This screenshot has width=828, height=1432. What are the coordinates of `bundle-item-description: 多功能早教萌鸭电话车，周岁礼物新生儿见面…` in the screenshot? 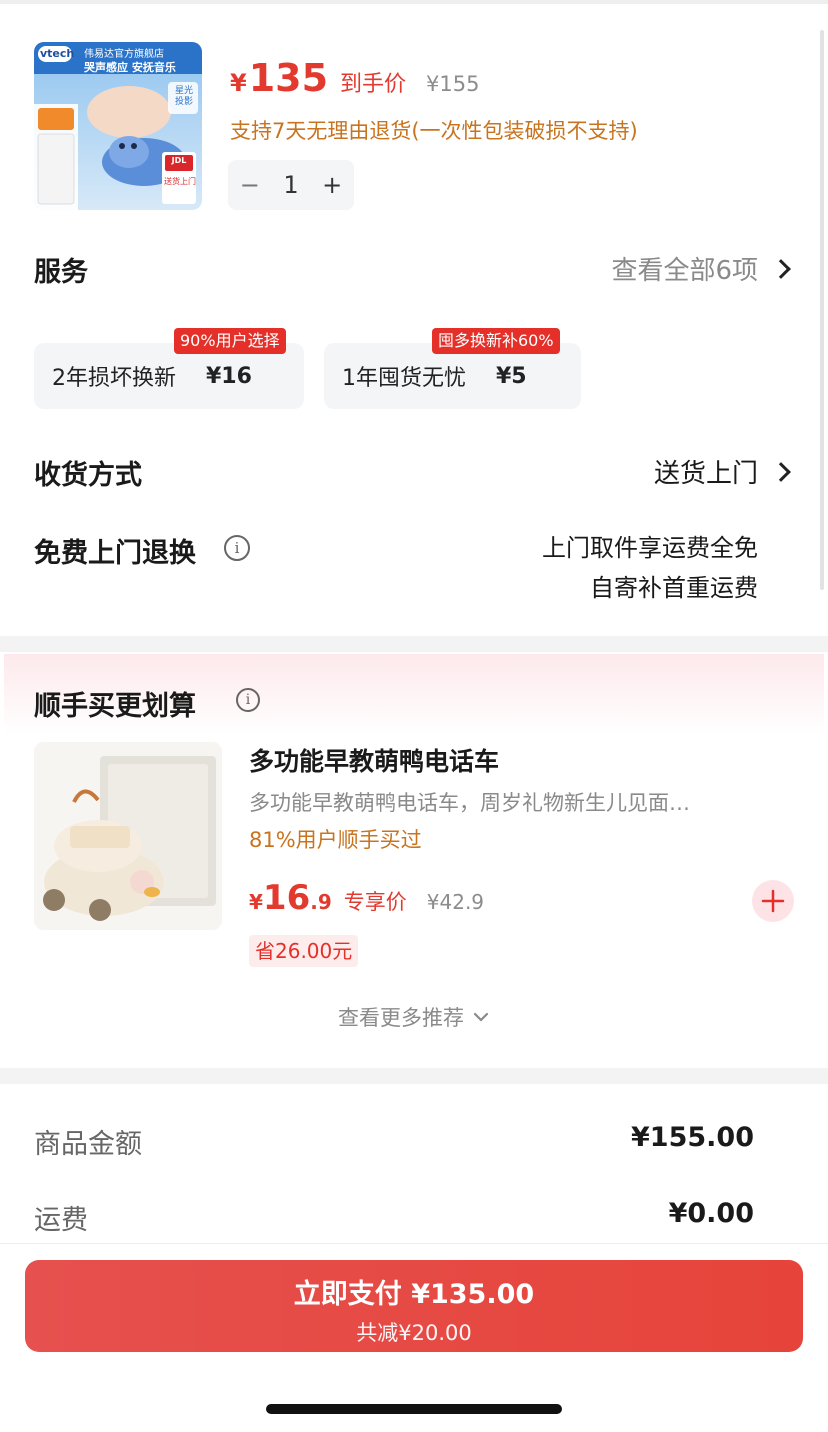 It's located at (469, 803).